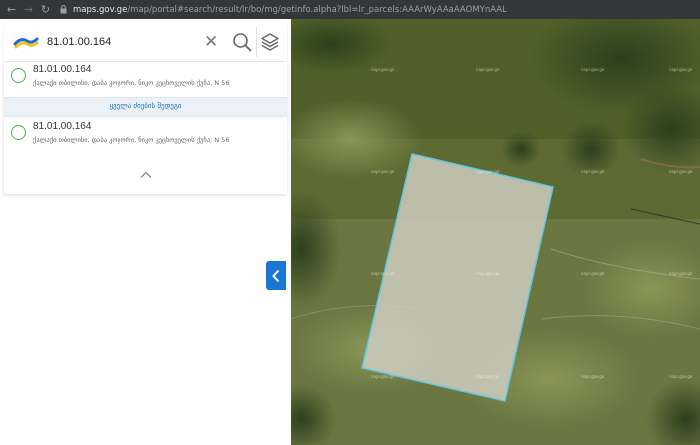 This screenshot has height=445, width=700. What do you see at coordinates (146, 175) in the screenshot?
I see `chevron-up-icon` at bounding box center [146, 175].